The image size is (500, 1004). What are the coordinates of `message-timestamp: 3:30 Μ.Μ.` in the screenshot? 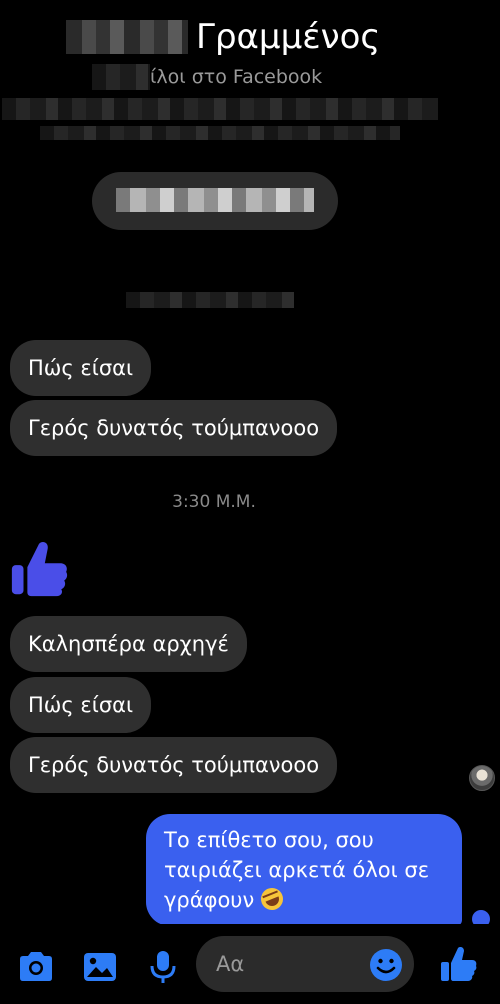 It's located at (214, 502).